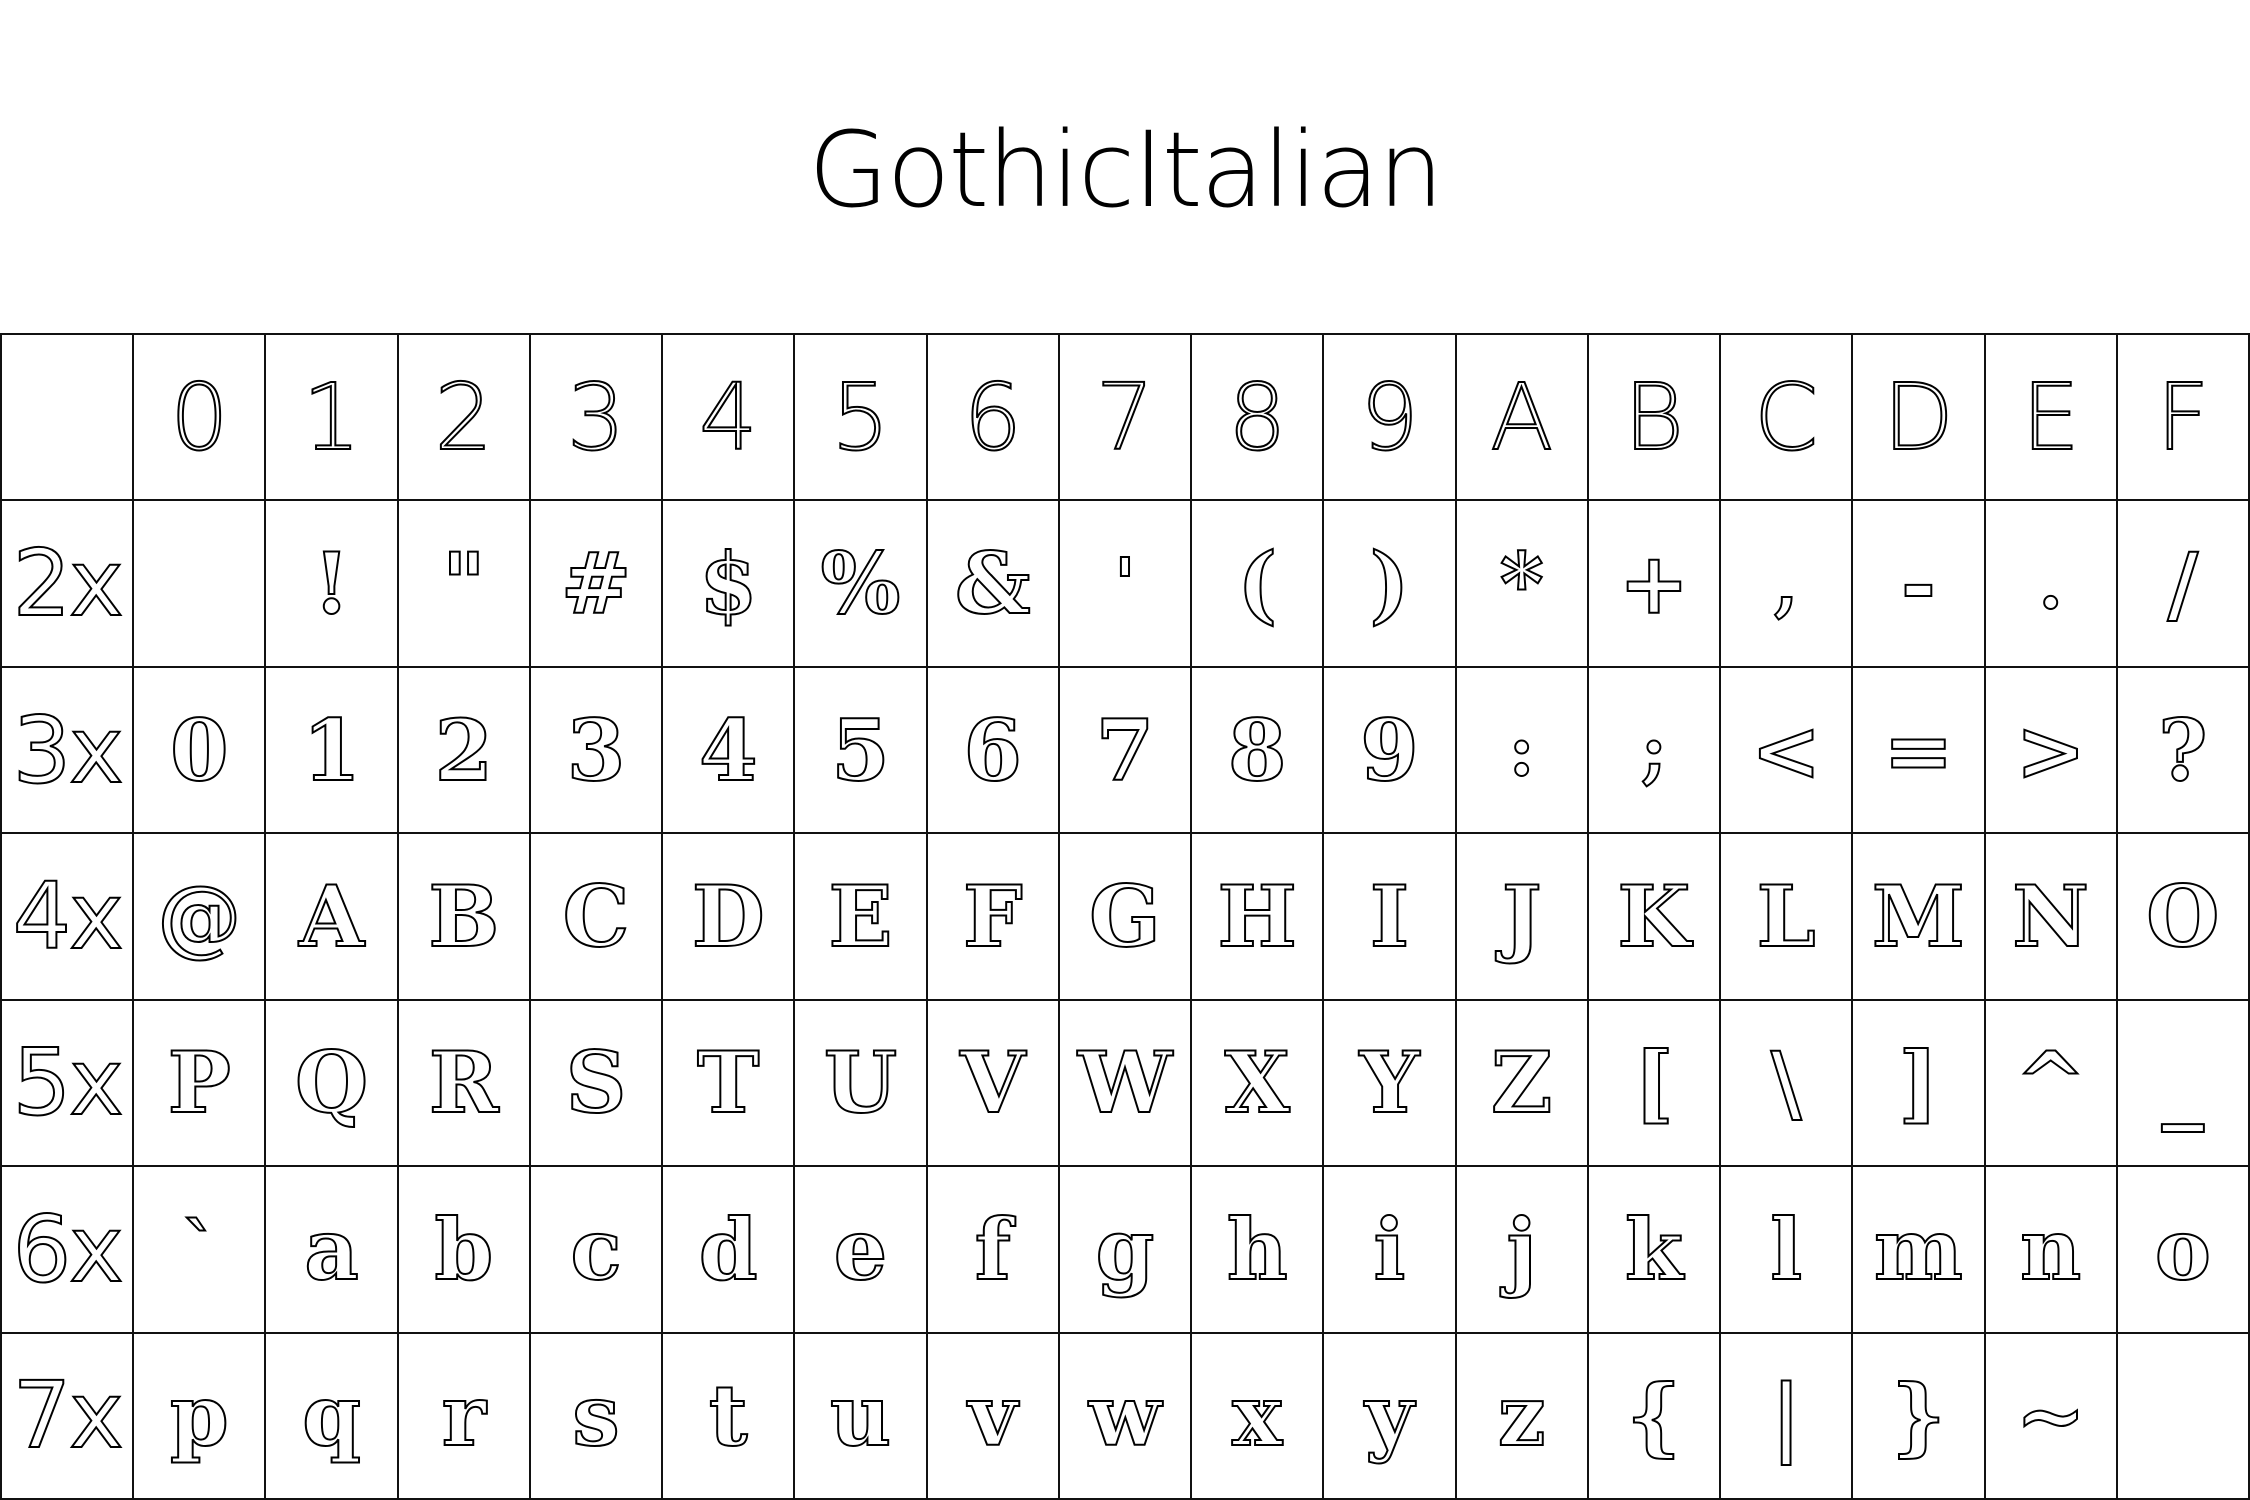 The height and width of the screenshot is (1500, 2250). What do you see at coordinates (992, 1249) in the screenshot?
I see `glyph-cell: f` at bounding box center [992, 1249].